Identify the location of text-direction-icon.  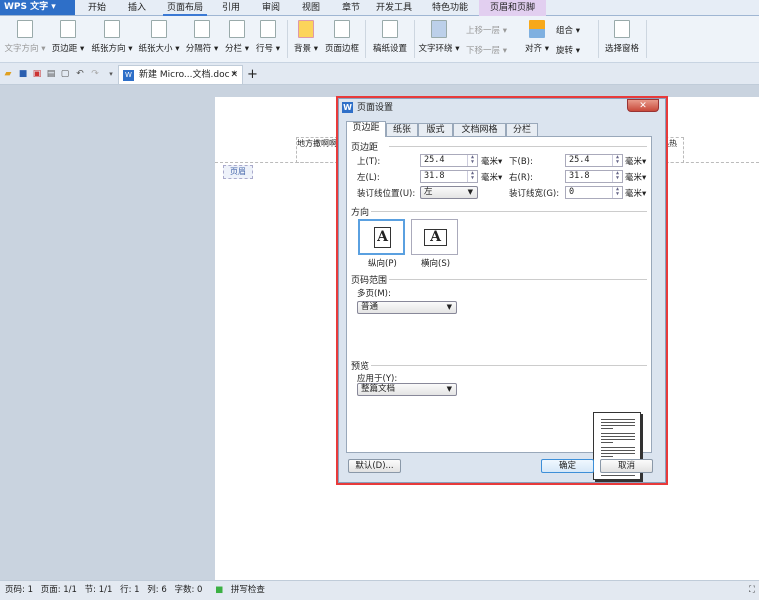
(25, 29).